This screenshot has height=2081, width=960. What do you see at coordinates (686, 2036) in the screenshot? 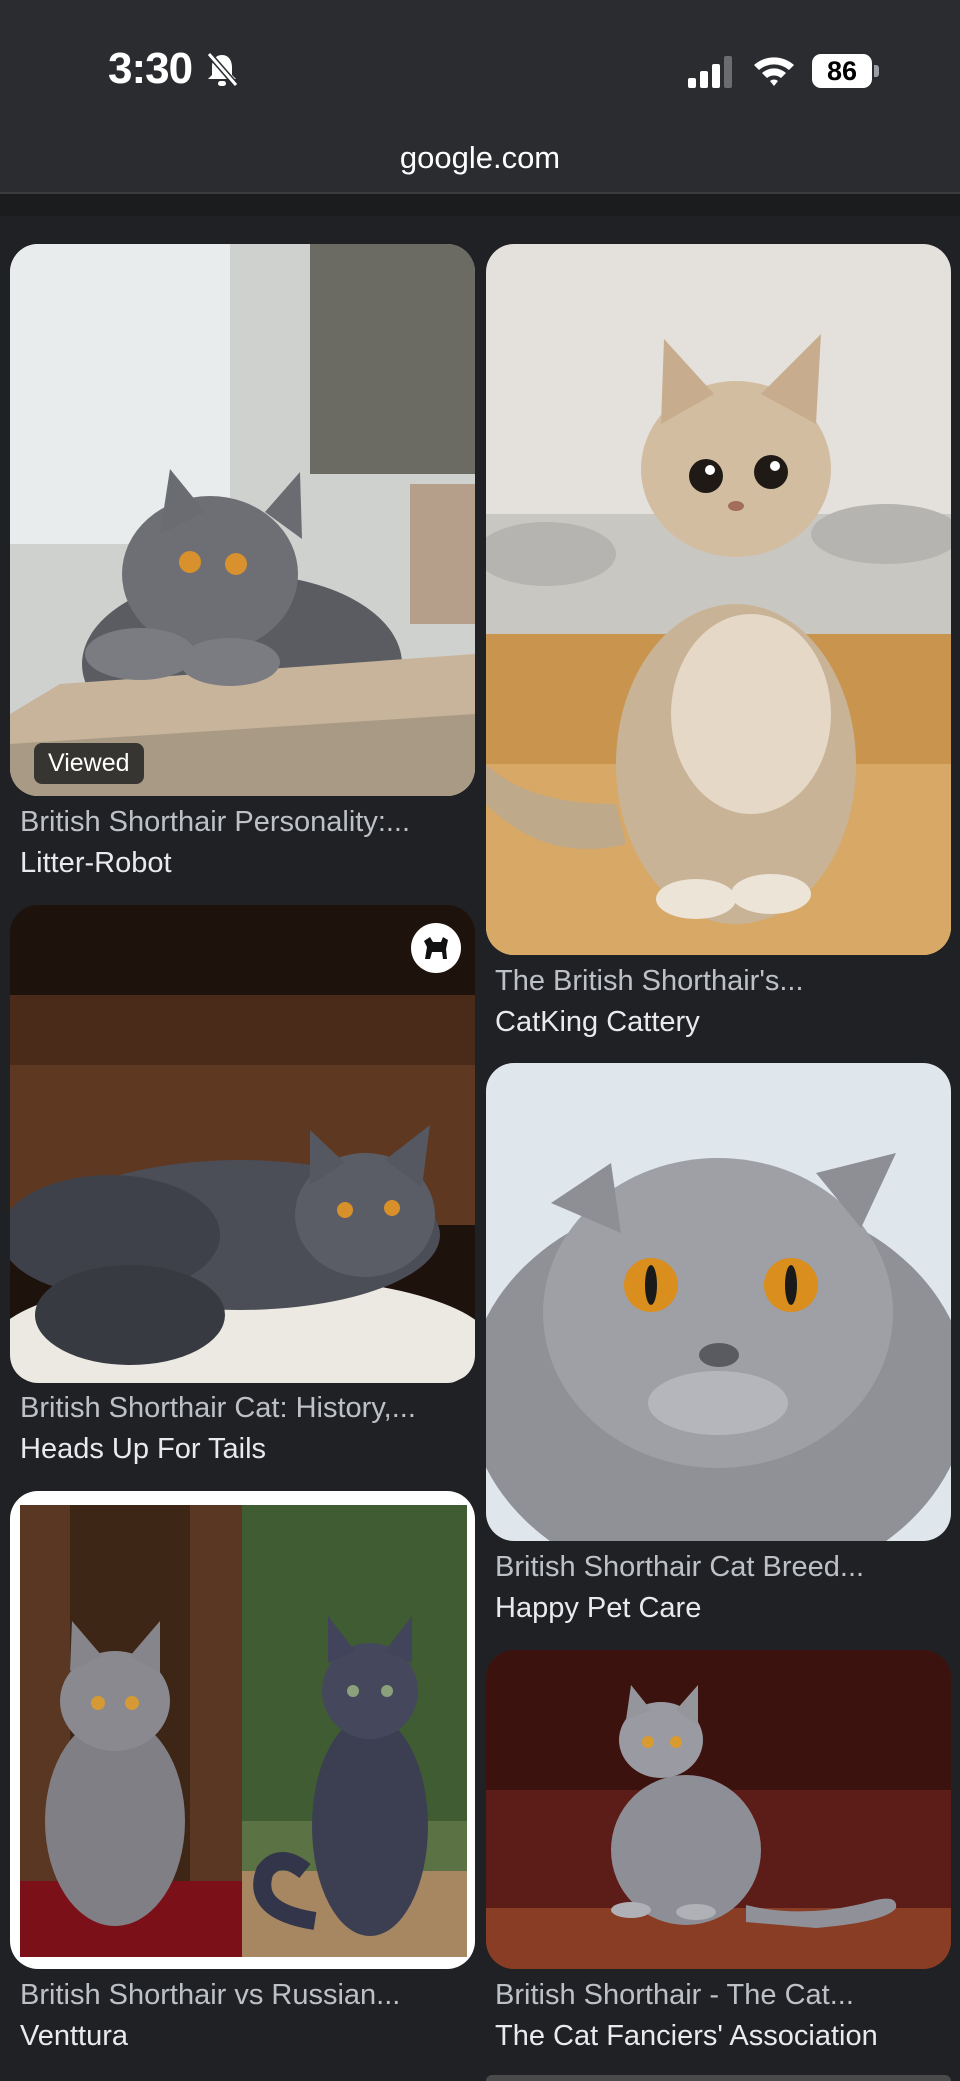
I see `result-source-6: The Cat Fanciers' Association` at bounding box center [686, 2036].